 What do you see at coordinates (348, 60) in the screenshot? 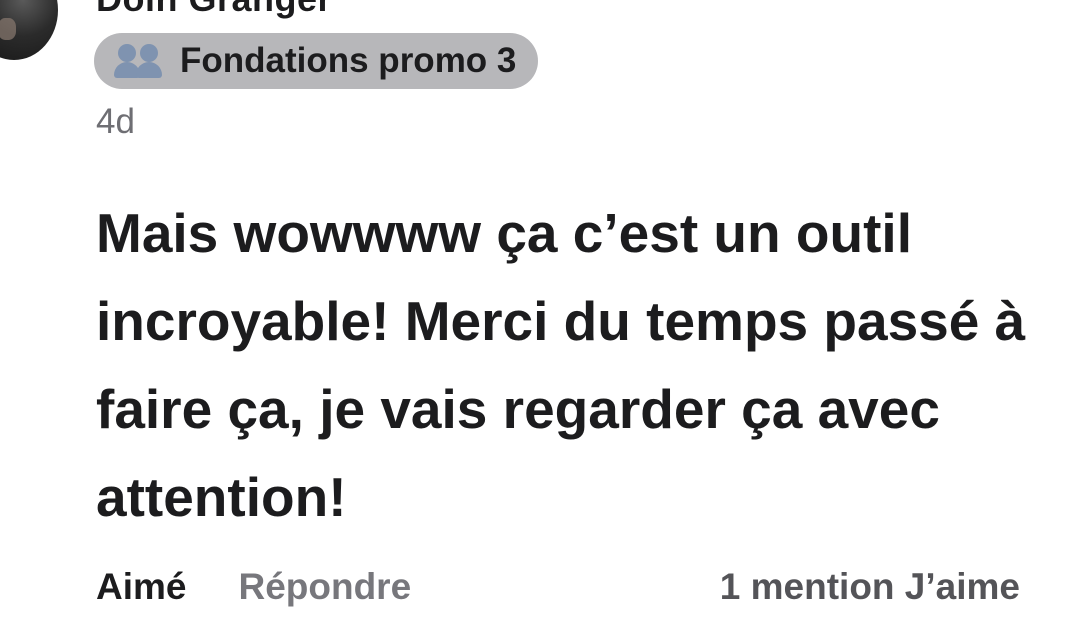
I see `group-label: Fondations promo 3` at bounding box center [348, 60].